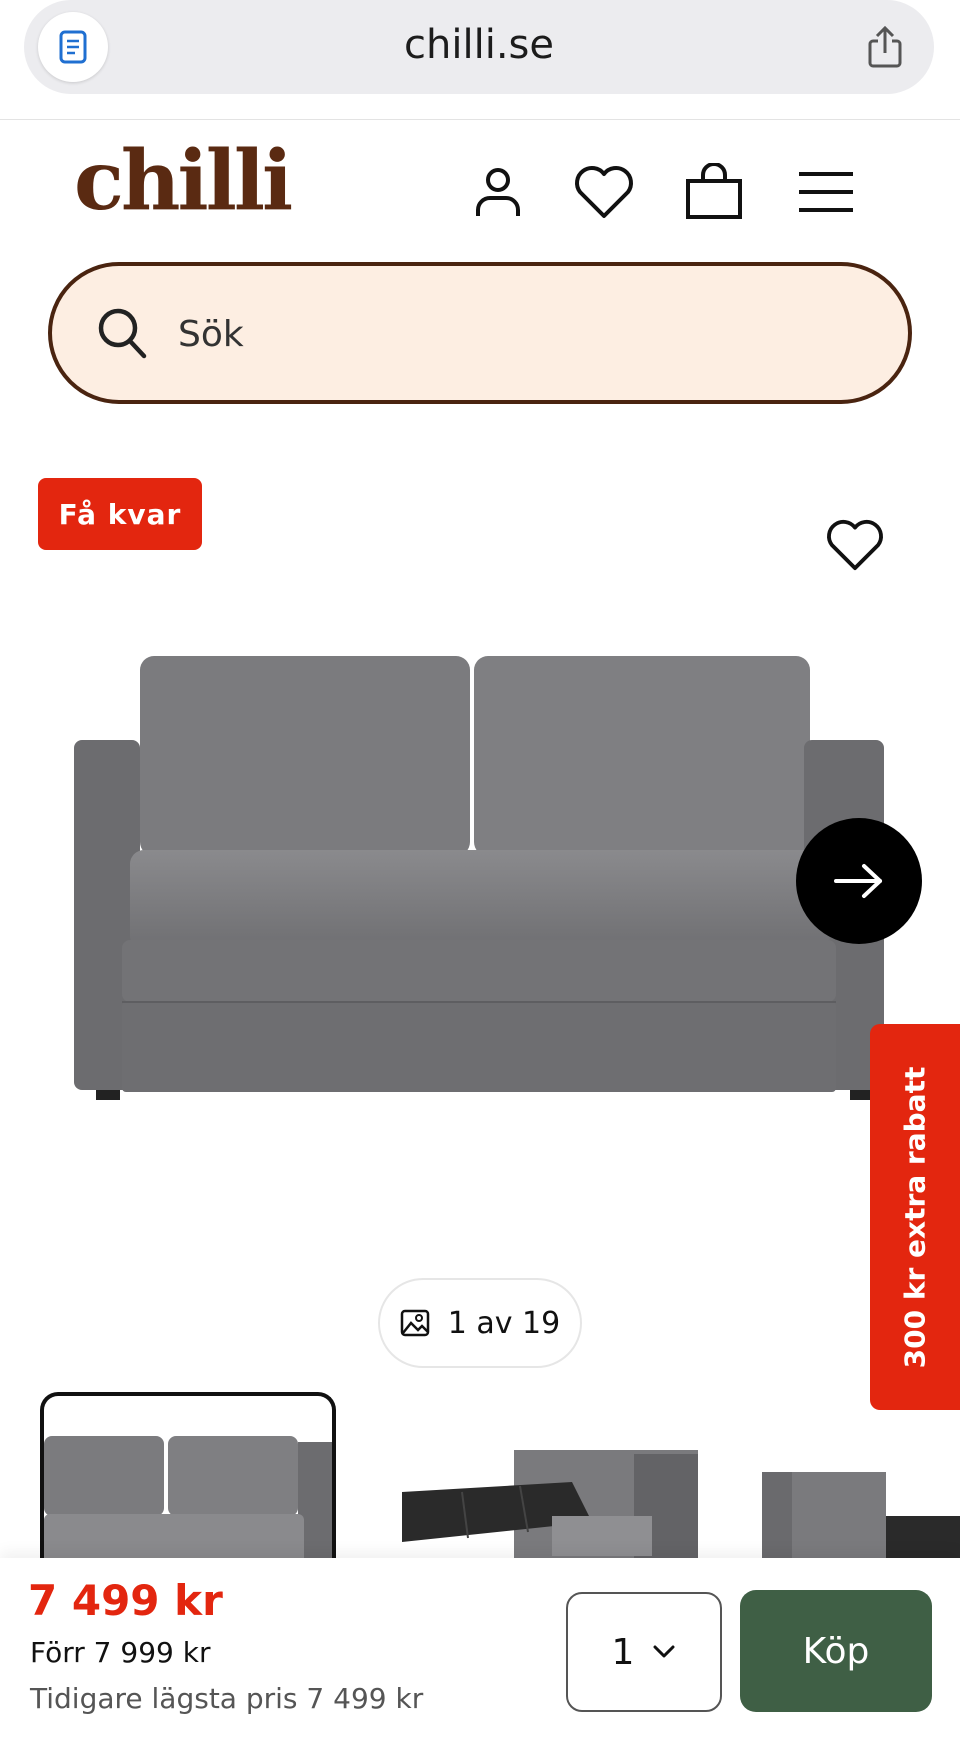 The height and width of the screenshot is (1743, 960). I want to click on site-logo: chilli, so click(183, 181).